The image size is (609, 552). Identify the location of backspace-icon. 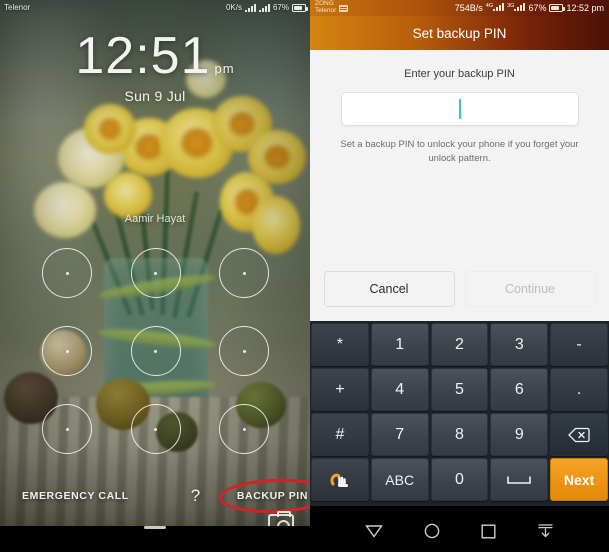
(579, 434).